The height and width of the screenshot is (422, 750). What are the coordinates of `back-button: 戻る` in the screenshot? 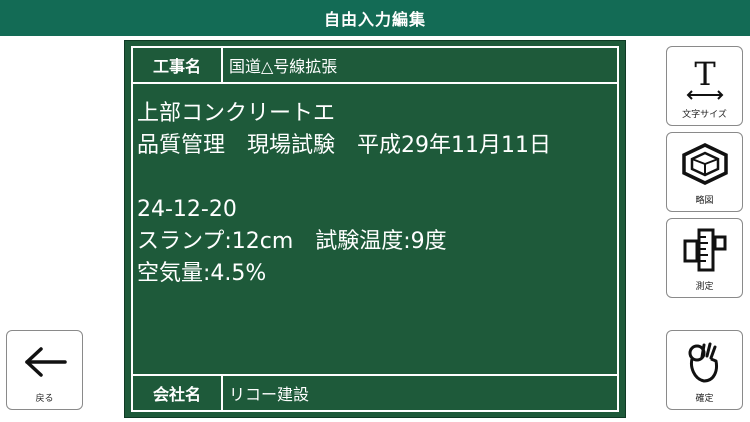 It's located at (44, 370).